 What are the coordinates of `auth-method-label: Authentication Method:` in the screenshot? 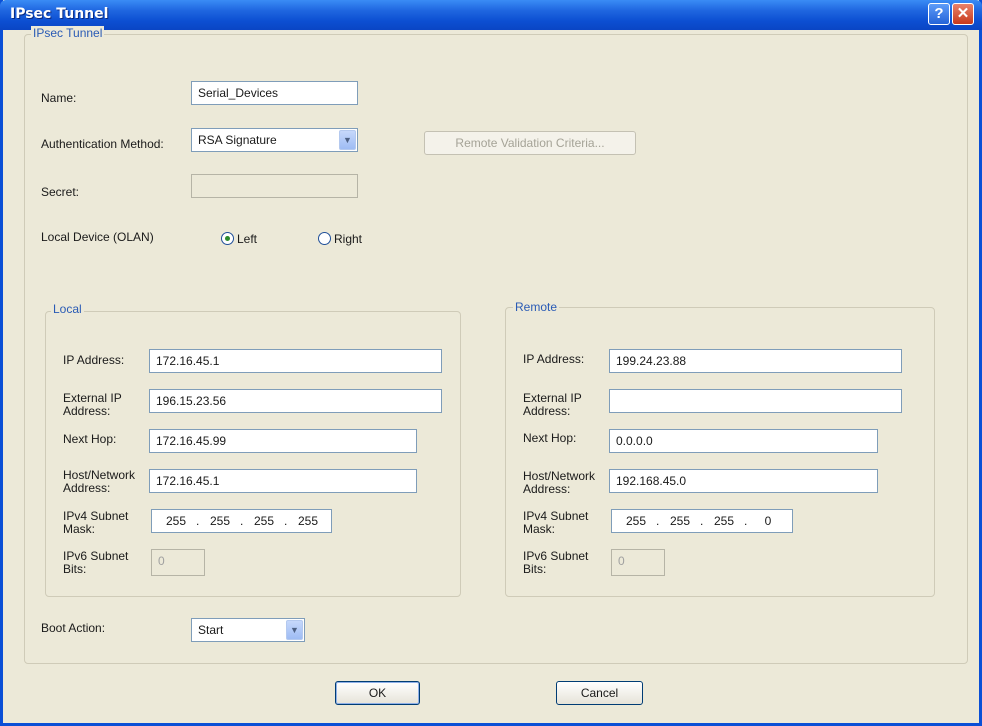 It's located at (102, 144).